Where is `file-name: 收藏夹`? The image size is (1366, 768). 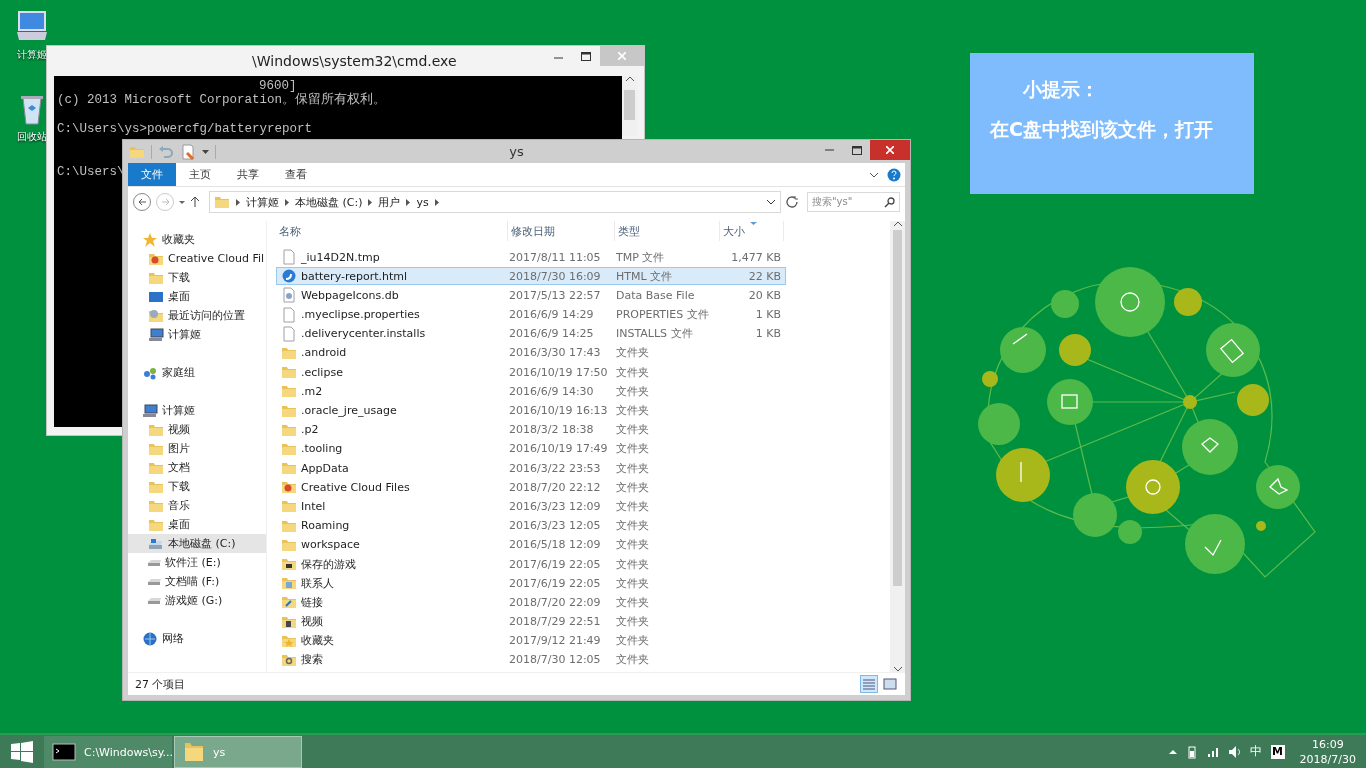 file-name: 收藏夹 is located at coordinates (317, 641).